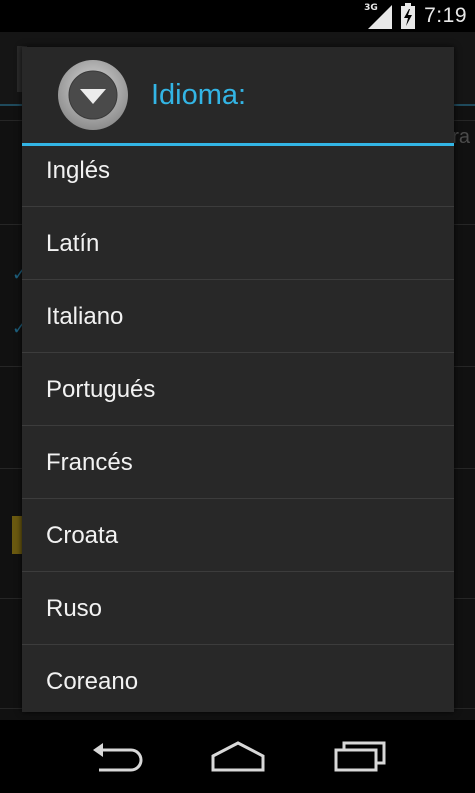 The height and width of the screenshot is (793, 475). Describe the element at coordinates (17, 535) in the screenshot. I see `background-thumbnail` at that location.